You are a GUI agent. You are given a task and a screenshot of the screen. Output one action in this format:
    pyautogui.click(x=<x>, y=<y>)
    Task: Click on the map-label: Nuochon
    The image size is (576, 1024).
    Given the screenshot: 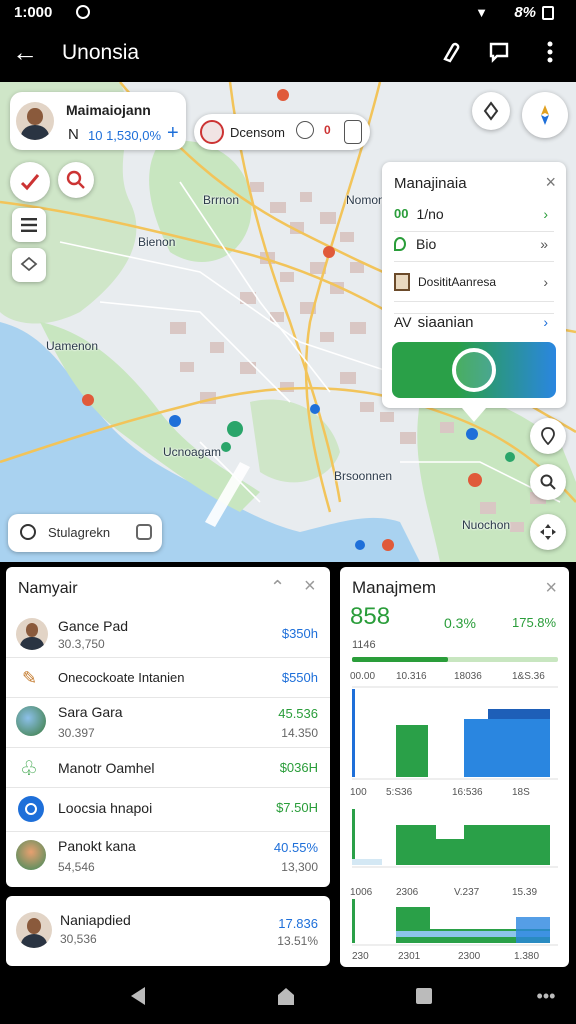 What is the action you would take?
    pyautogui.click(x=486, y=525)
    